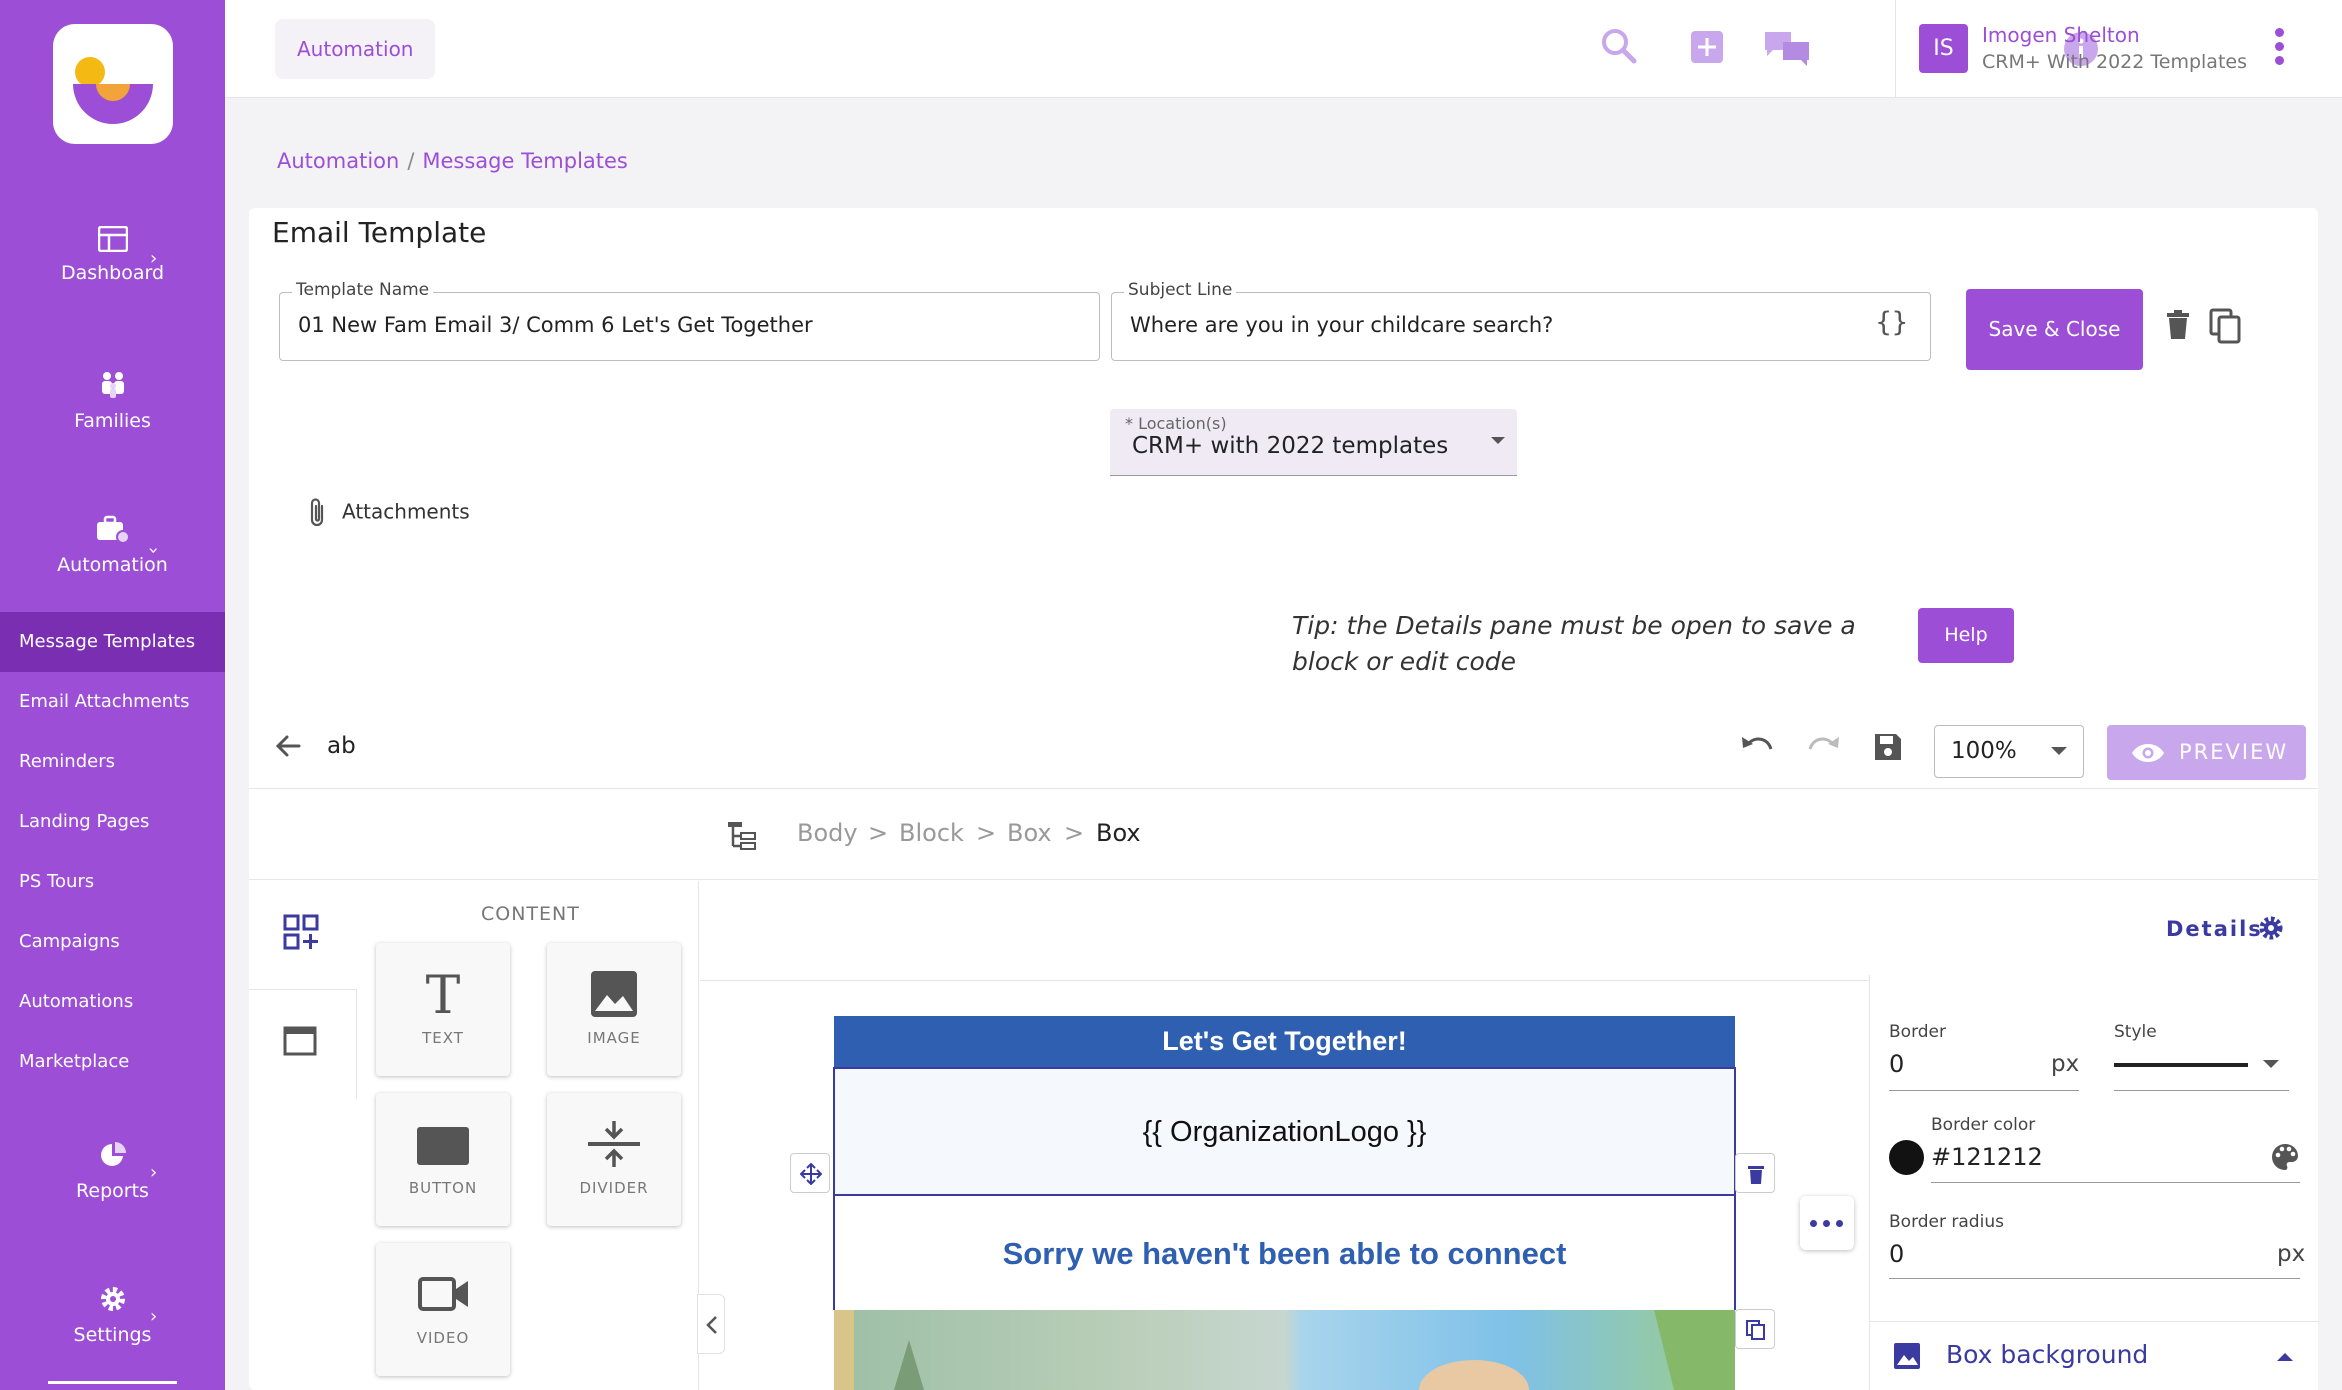 Image resolution: width=2342 pixels, height=1390 pixels. What do you see at coordinates (2214, 929) in the screenshot?
I see `details-label: Details` at bounding box center [2214, 929].